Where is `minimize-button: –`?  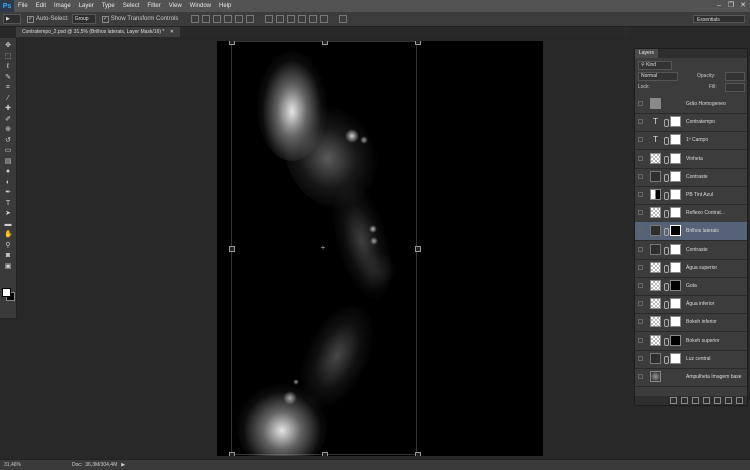 minimize-button: – is located at coordinates (719, 6).